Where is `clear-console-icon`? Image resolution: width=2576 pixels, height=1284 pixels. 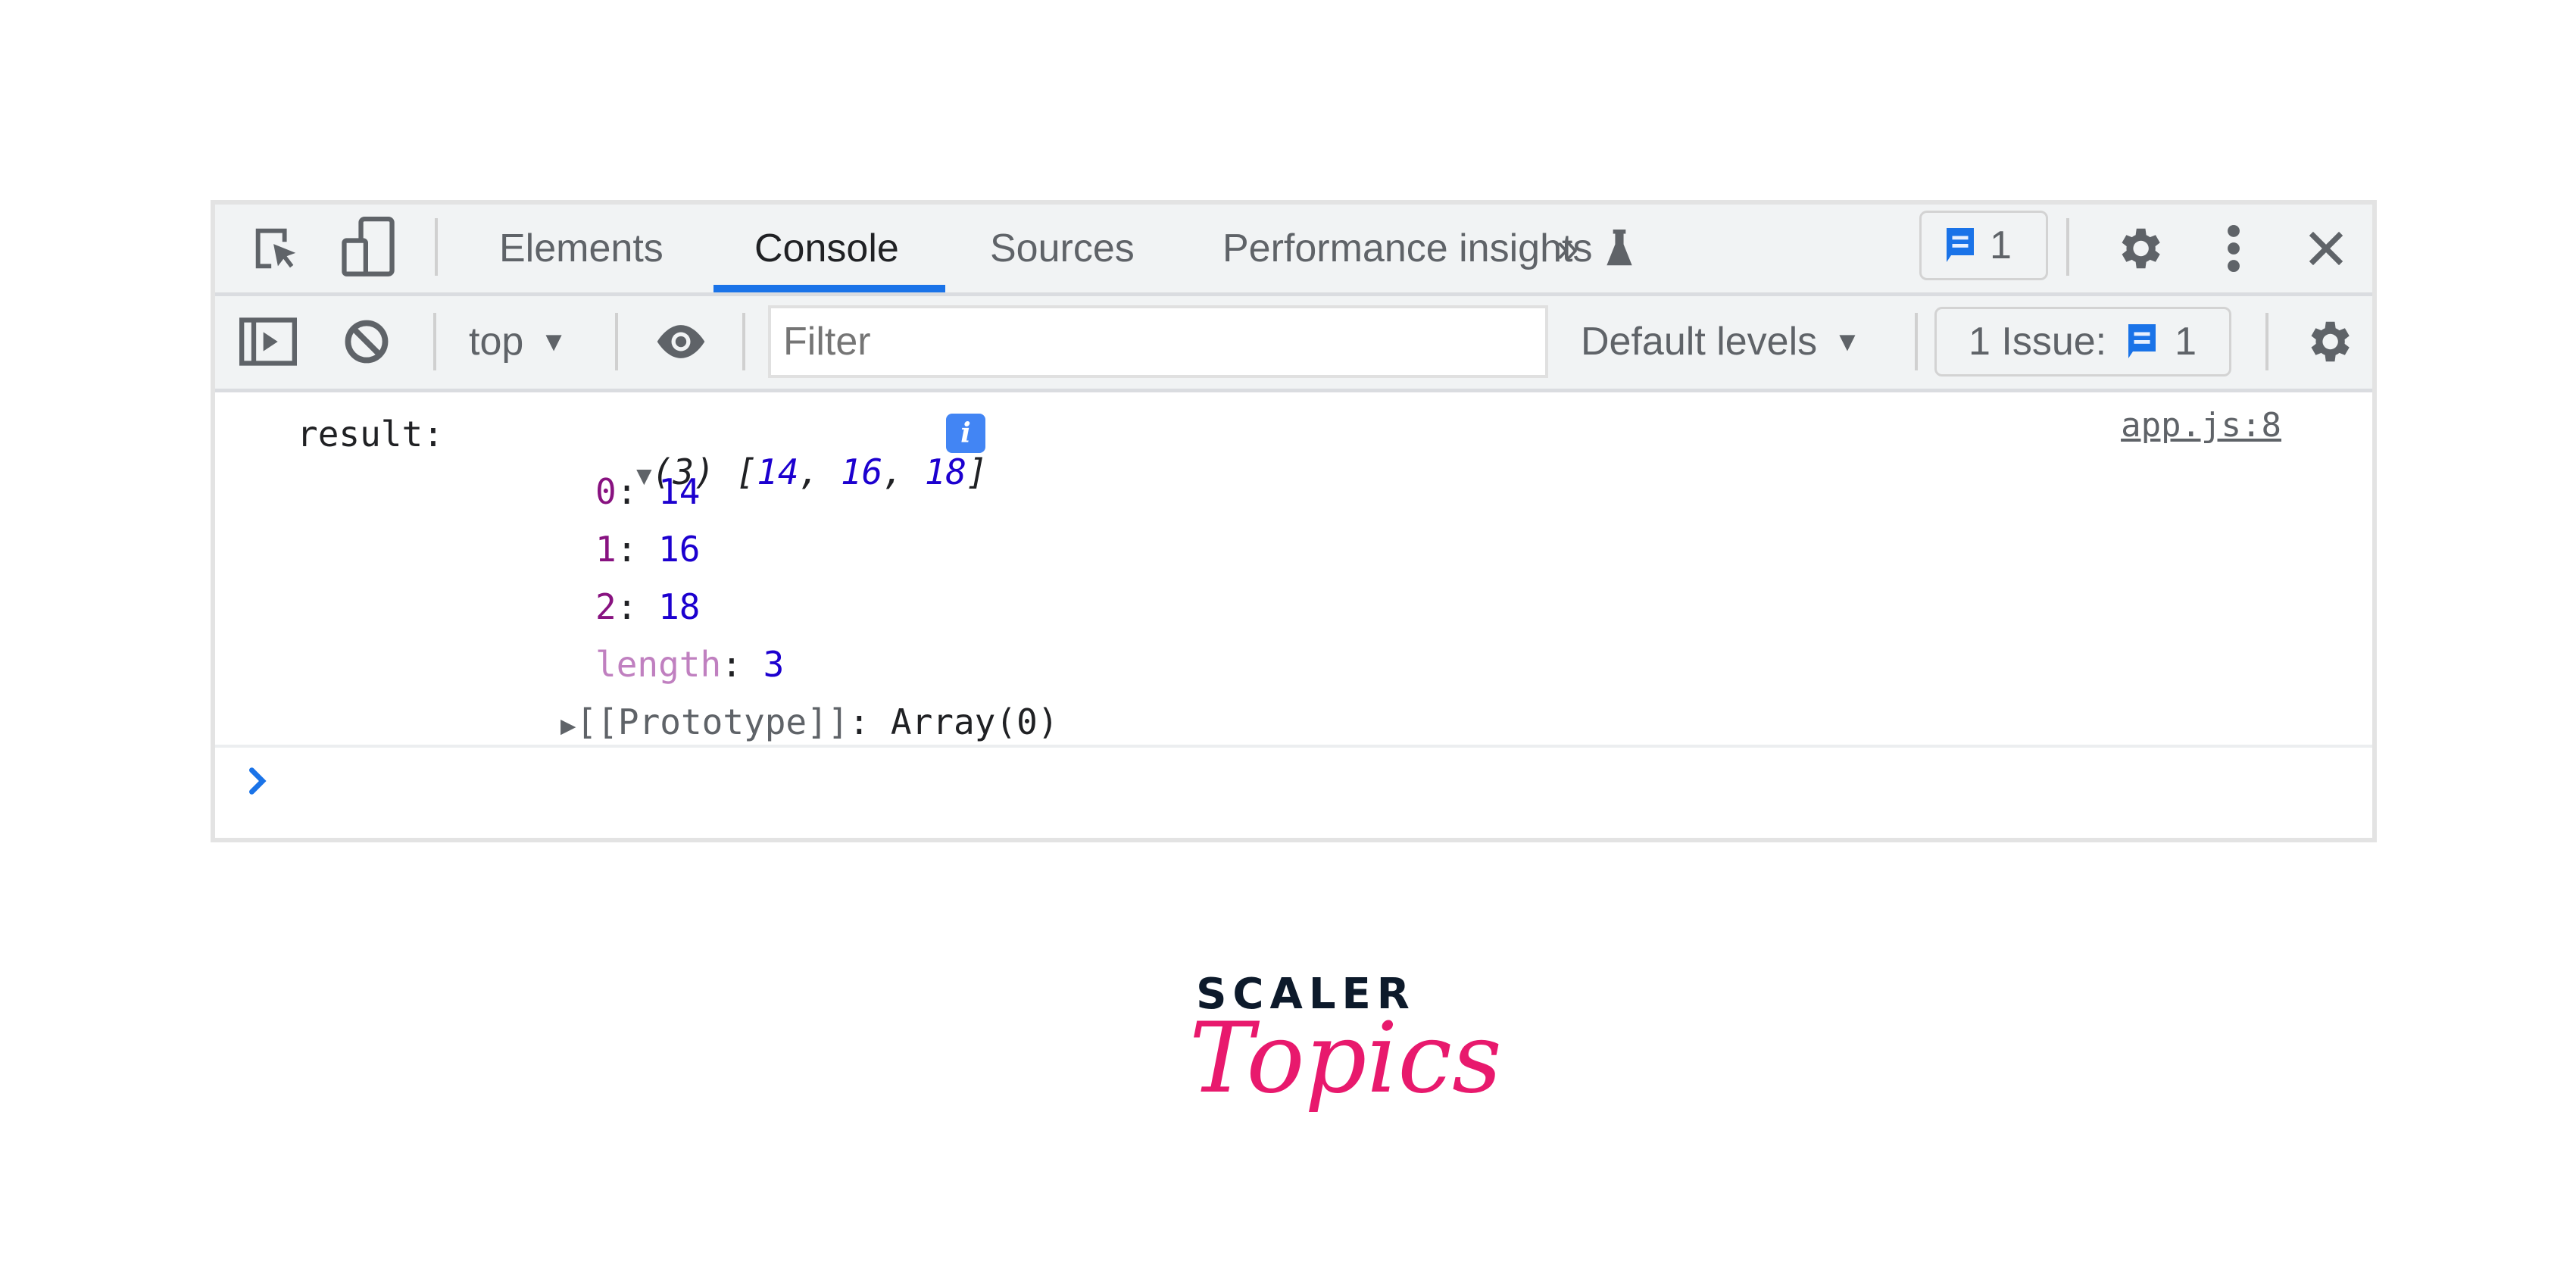 clear-console-icon is located at coordinates (367, 341).